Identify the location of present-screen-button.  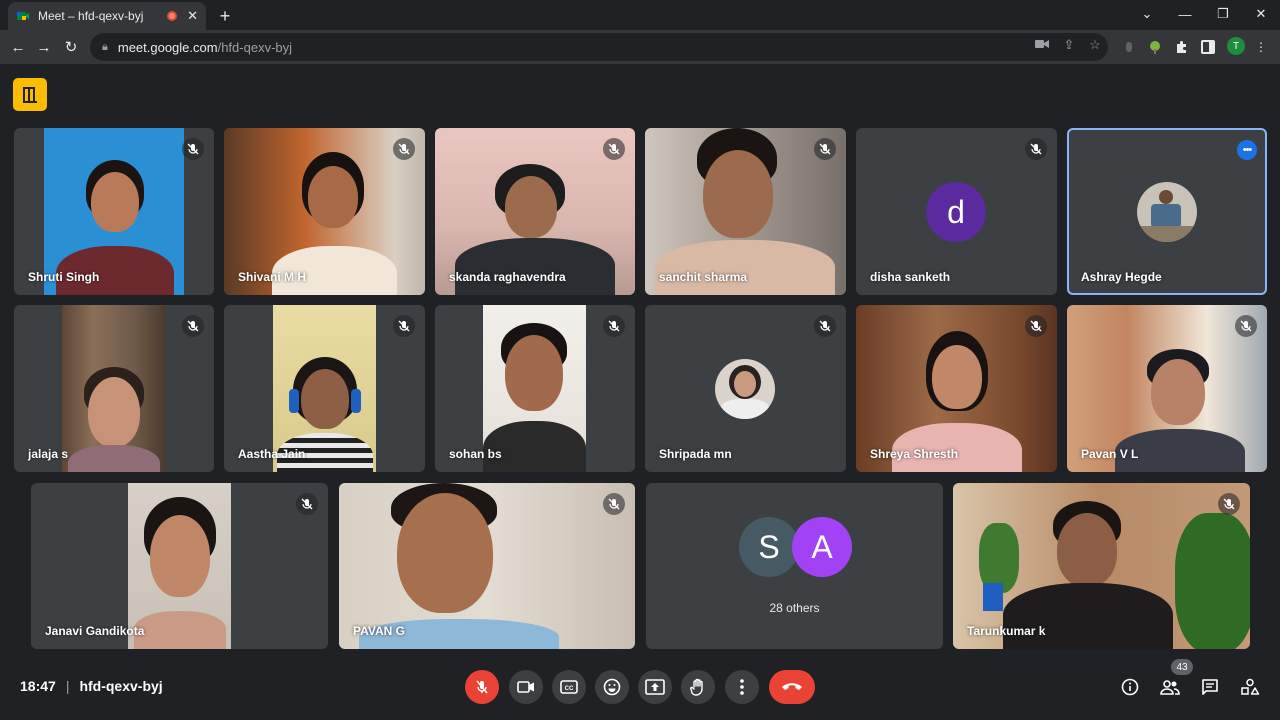
(655, 687).